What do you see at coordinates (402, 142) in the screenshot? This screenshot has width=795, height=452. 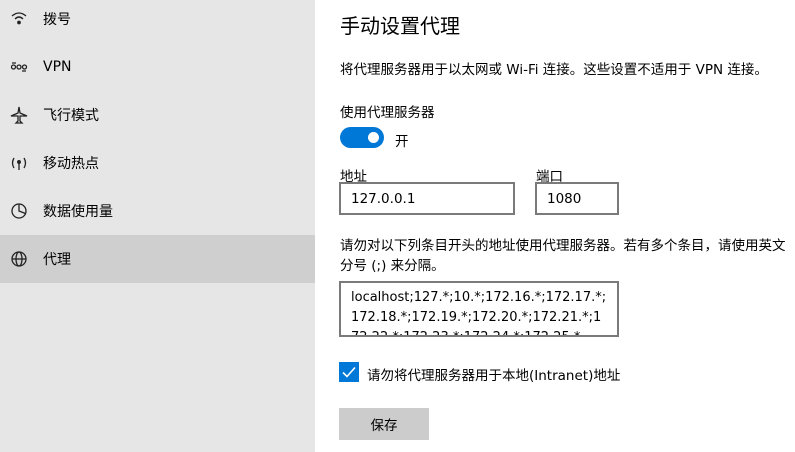 I see `toggle-state-label: 开` at bounding box center [402, 142].